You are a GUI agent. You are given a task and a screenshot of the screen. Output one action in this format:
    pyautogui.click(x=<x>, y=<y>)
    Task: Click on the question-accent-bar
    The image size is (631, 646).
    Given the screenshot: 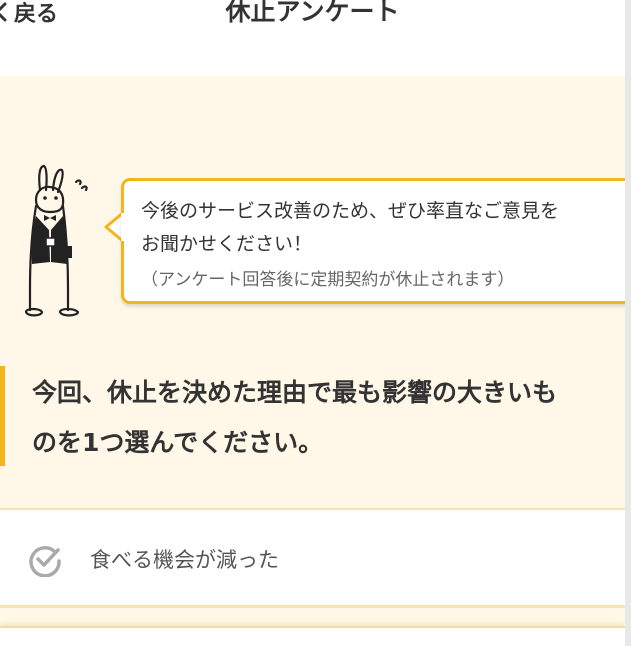 What is the action you would take?
    pyautogui.click(x=2, y=416)
    